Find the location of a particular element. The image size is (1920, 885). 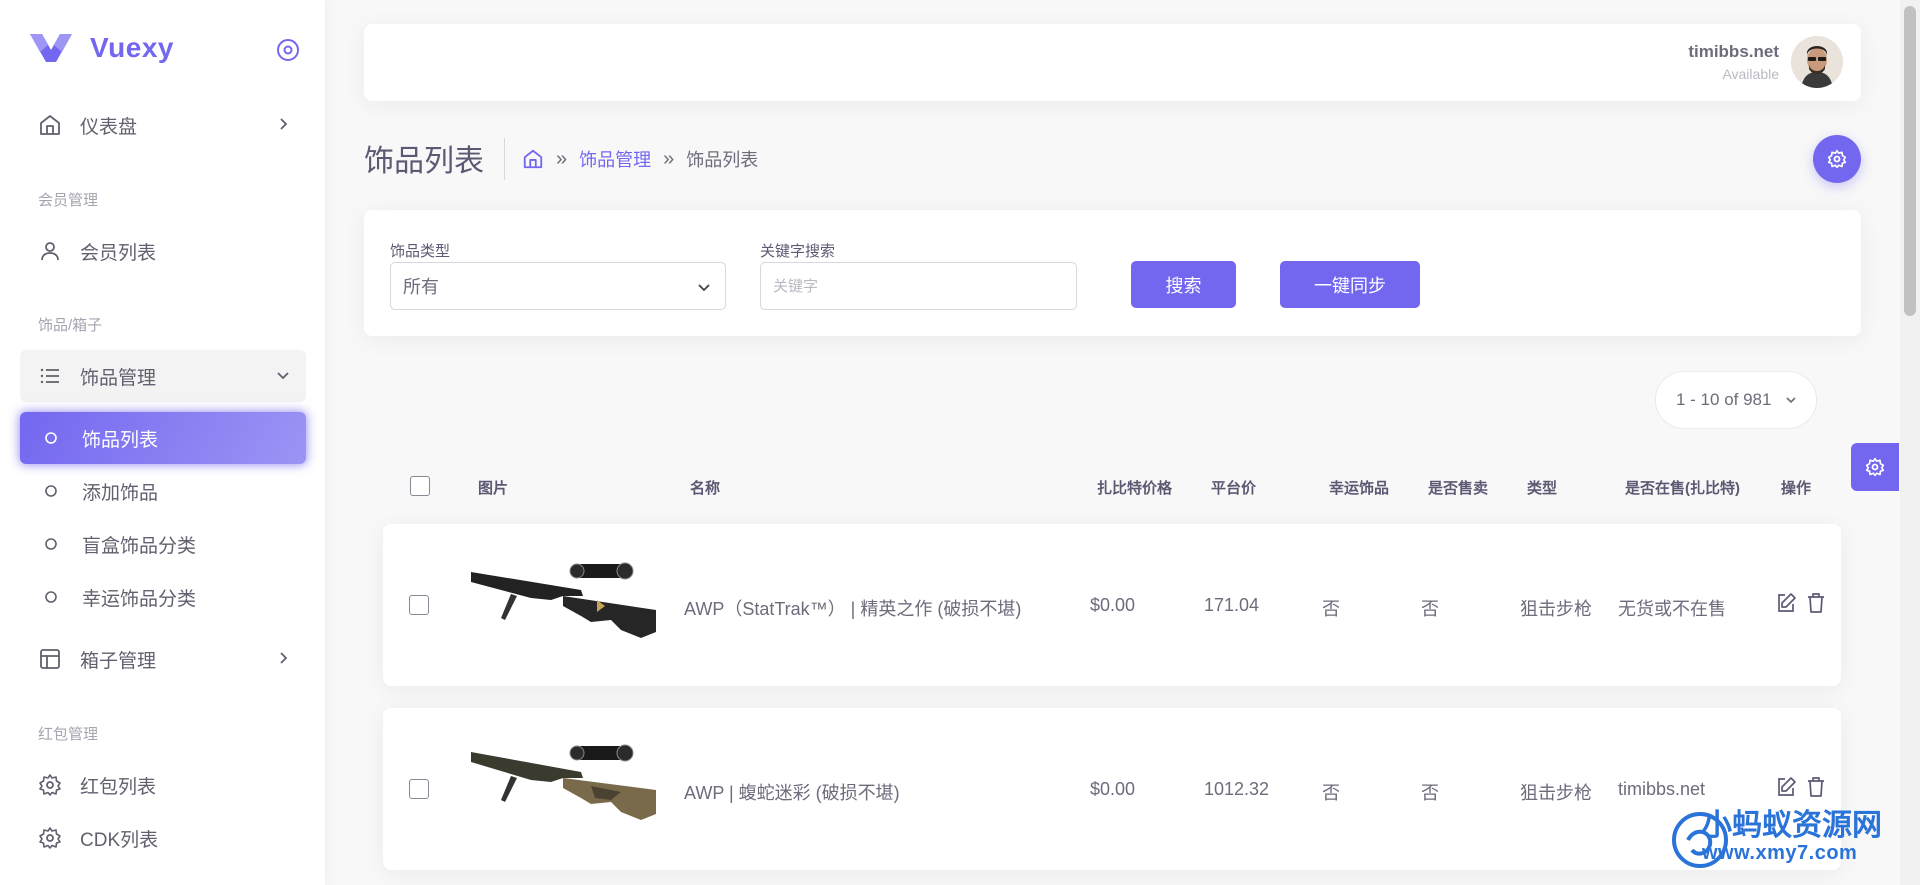

user-icon is located at coordinates (50, 251).